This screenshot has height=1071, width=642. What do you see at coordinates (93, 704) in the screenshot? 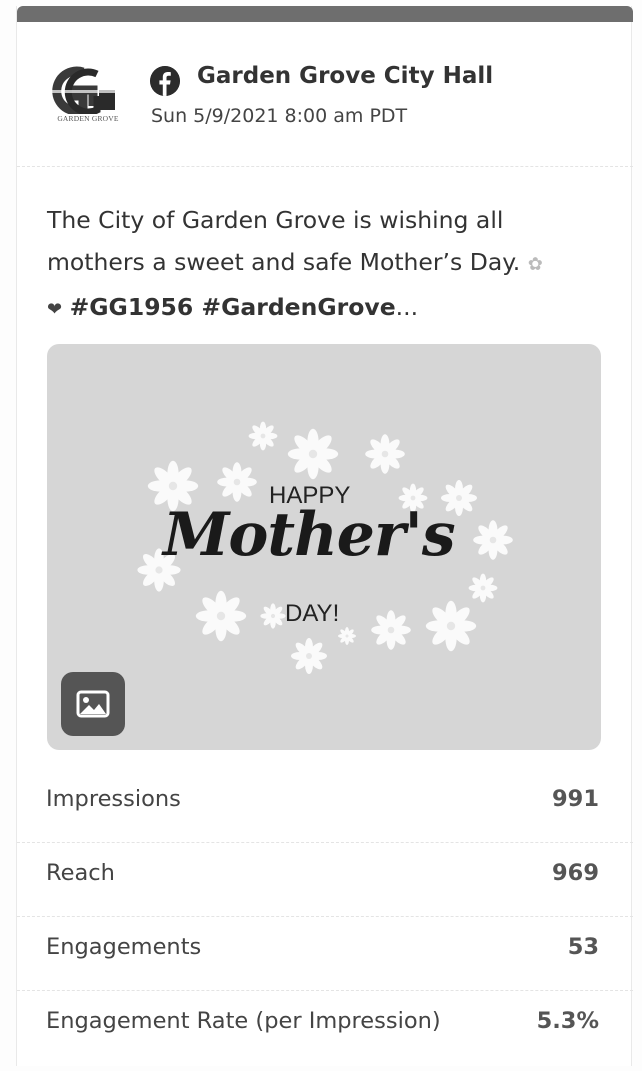
I see `image-icon` at bounding box center [93, 704].